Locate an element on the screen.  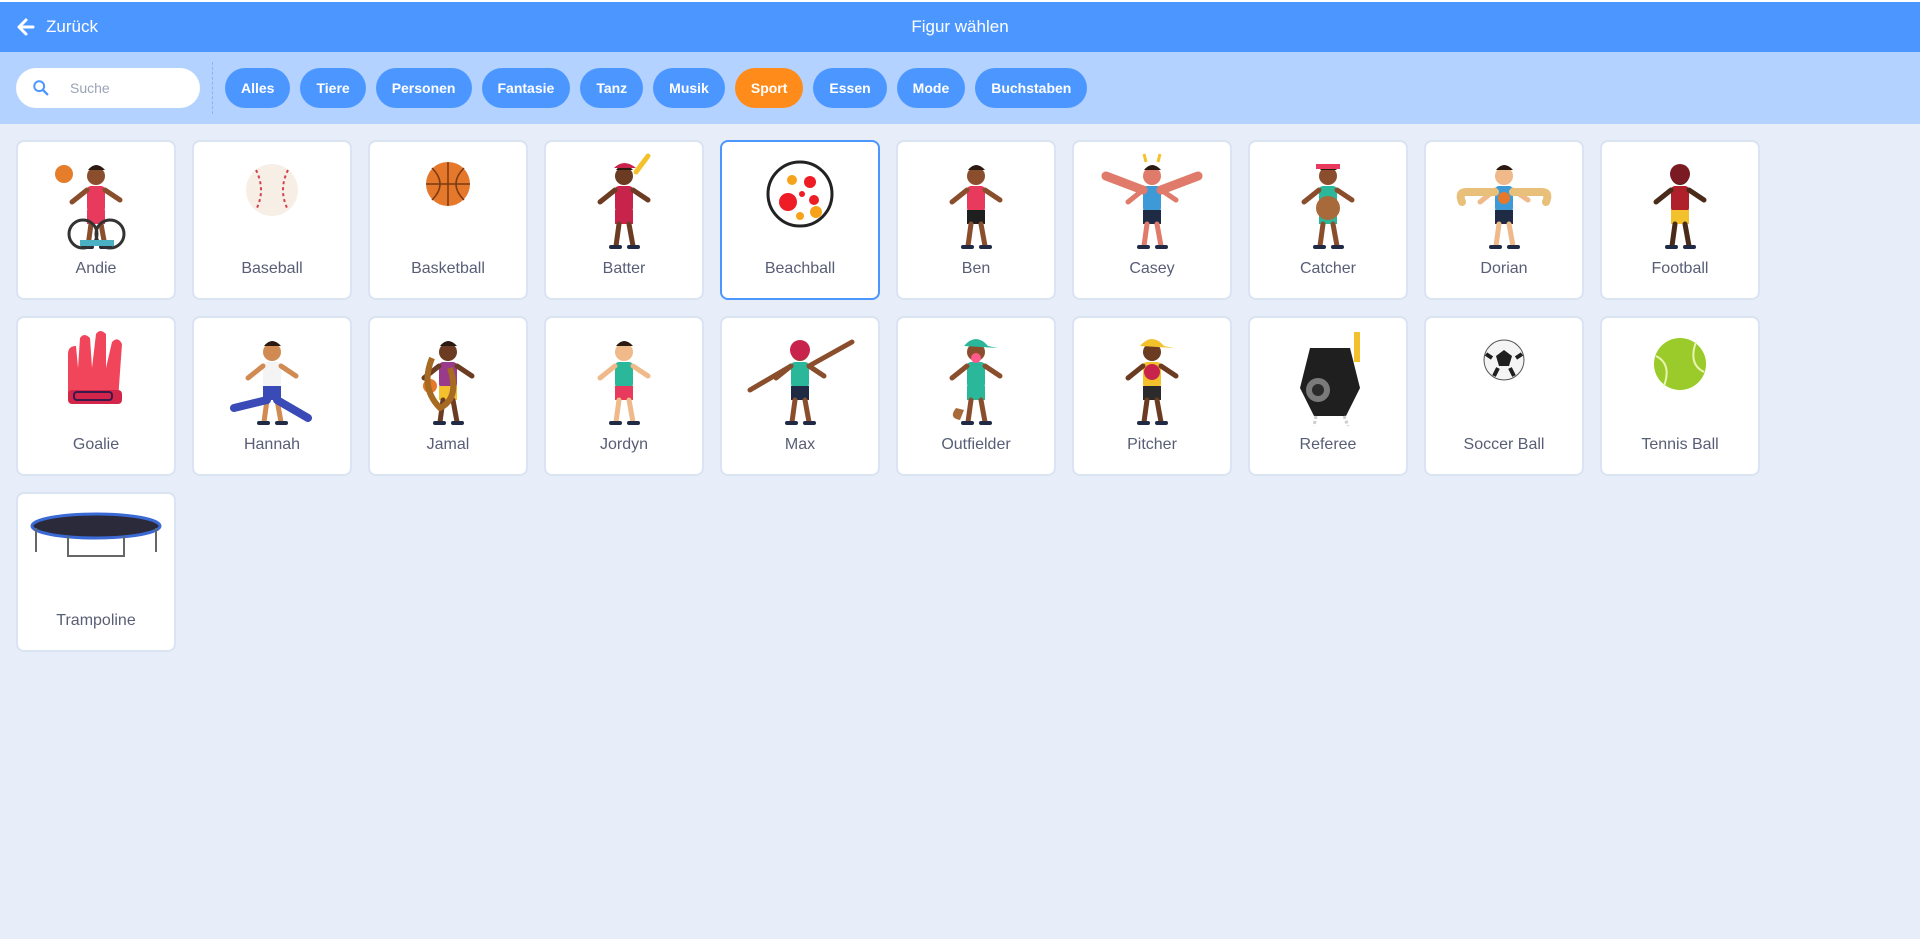
tennis-ball-icon is located at coordinates (1680, 364).